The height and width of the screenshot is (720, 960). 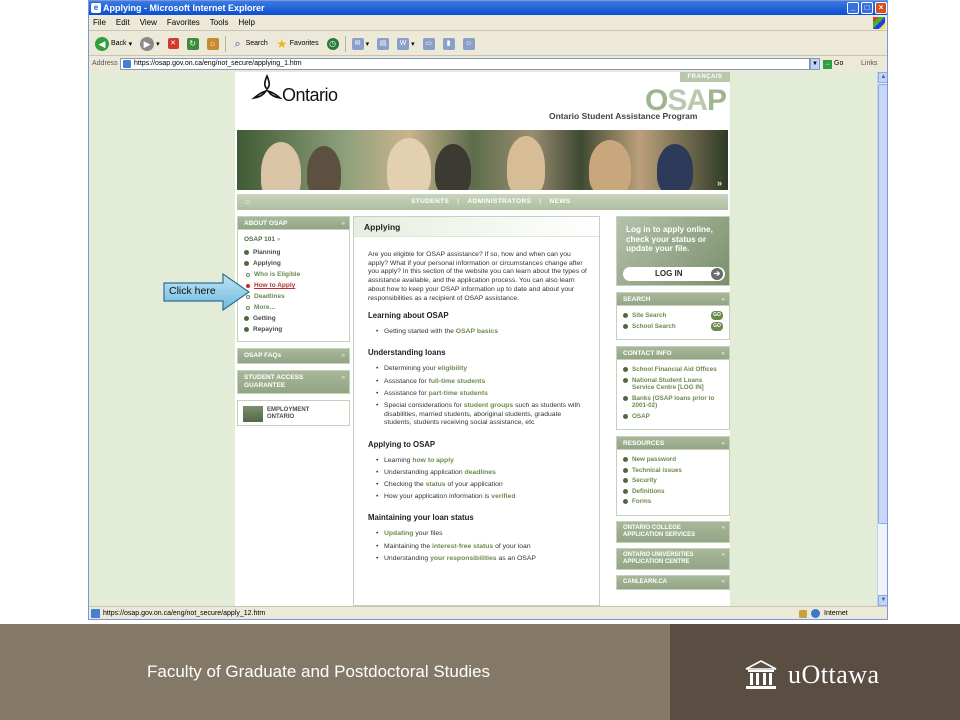 What do you see at coordinates (293, 285) in the screenshot?
I see `sidebar-item-how-to-apply: How to Apply` at bounding box center [293, 285].